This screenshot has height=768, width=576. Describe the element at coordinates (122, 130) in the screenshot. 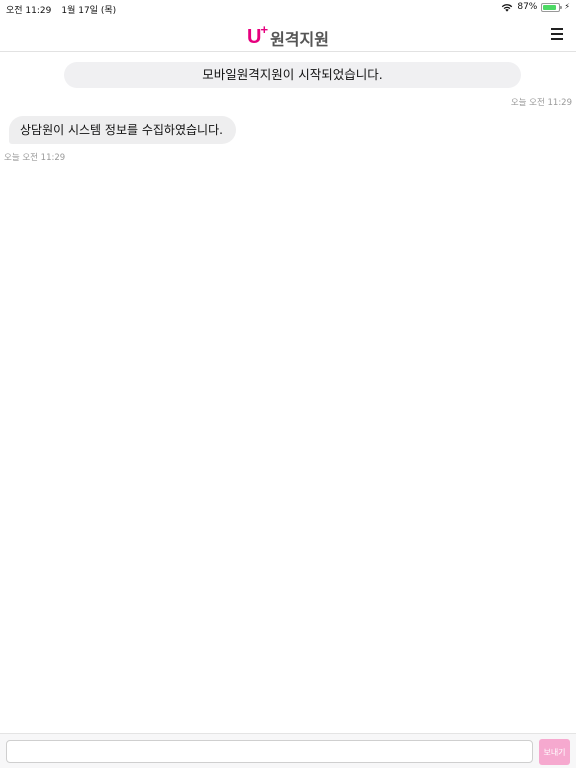

I see `agent-message: 상담원이 시스템 정보를 수집하였습니다.` at that location.